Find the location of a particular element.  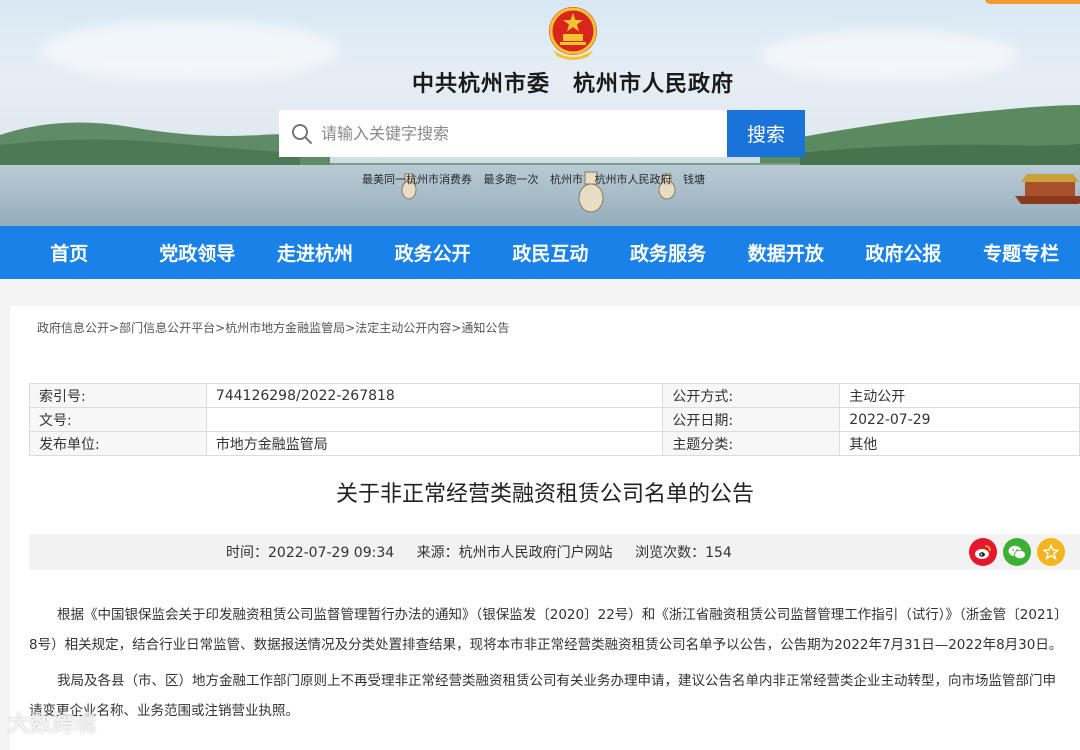

breadcrumb-item: 杭州市地方金融监管局 is located at coordinates (285, 328).